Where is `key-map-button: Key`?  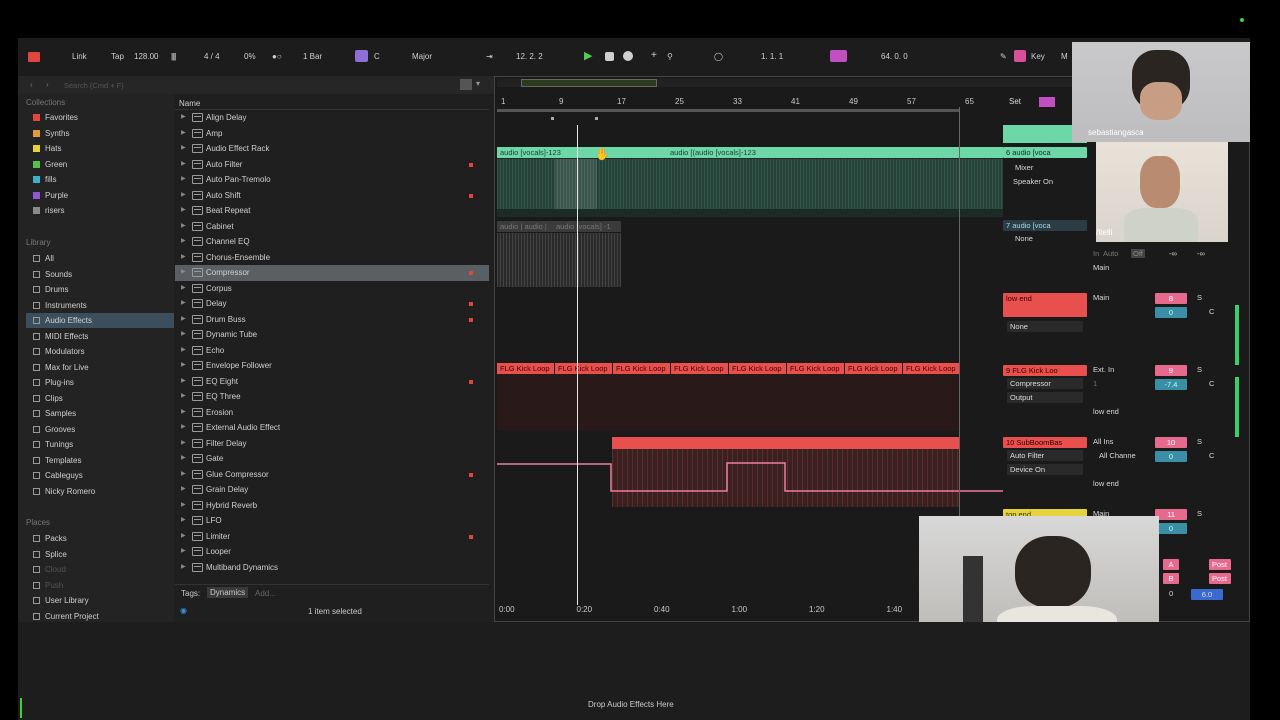 key-map-button: Key is located at coordinates (1038, 56).